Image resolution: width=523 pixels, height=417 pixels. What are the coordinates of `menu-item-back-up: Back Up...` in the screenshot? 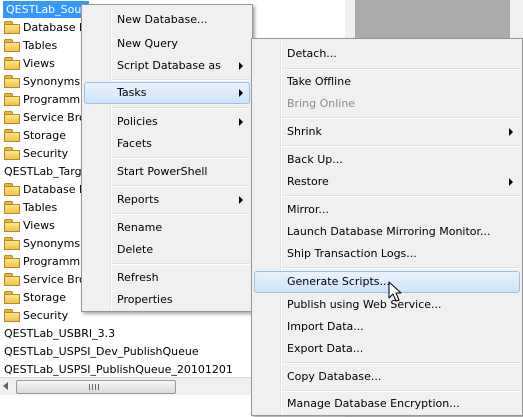 It's located at (387, 160).